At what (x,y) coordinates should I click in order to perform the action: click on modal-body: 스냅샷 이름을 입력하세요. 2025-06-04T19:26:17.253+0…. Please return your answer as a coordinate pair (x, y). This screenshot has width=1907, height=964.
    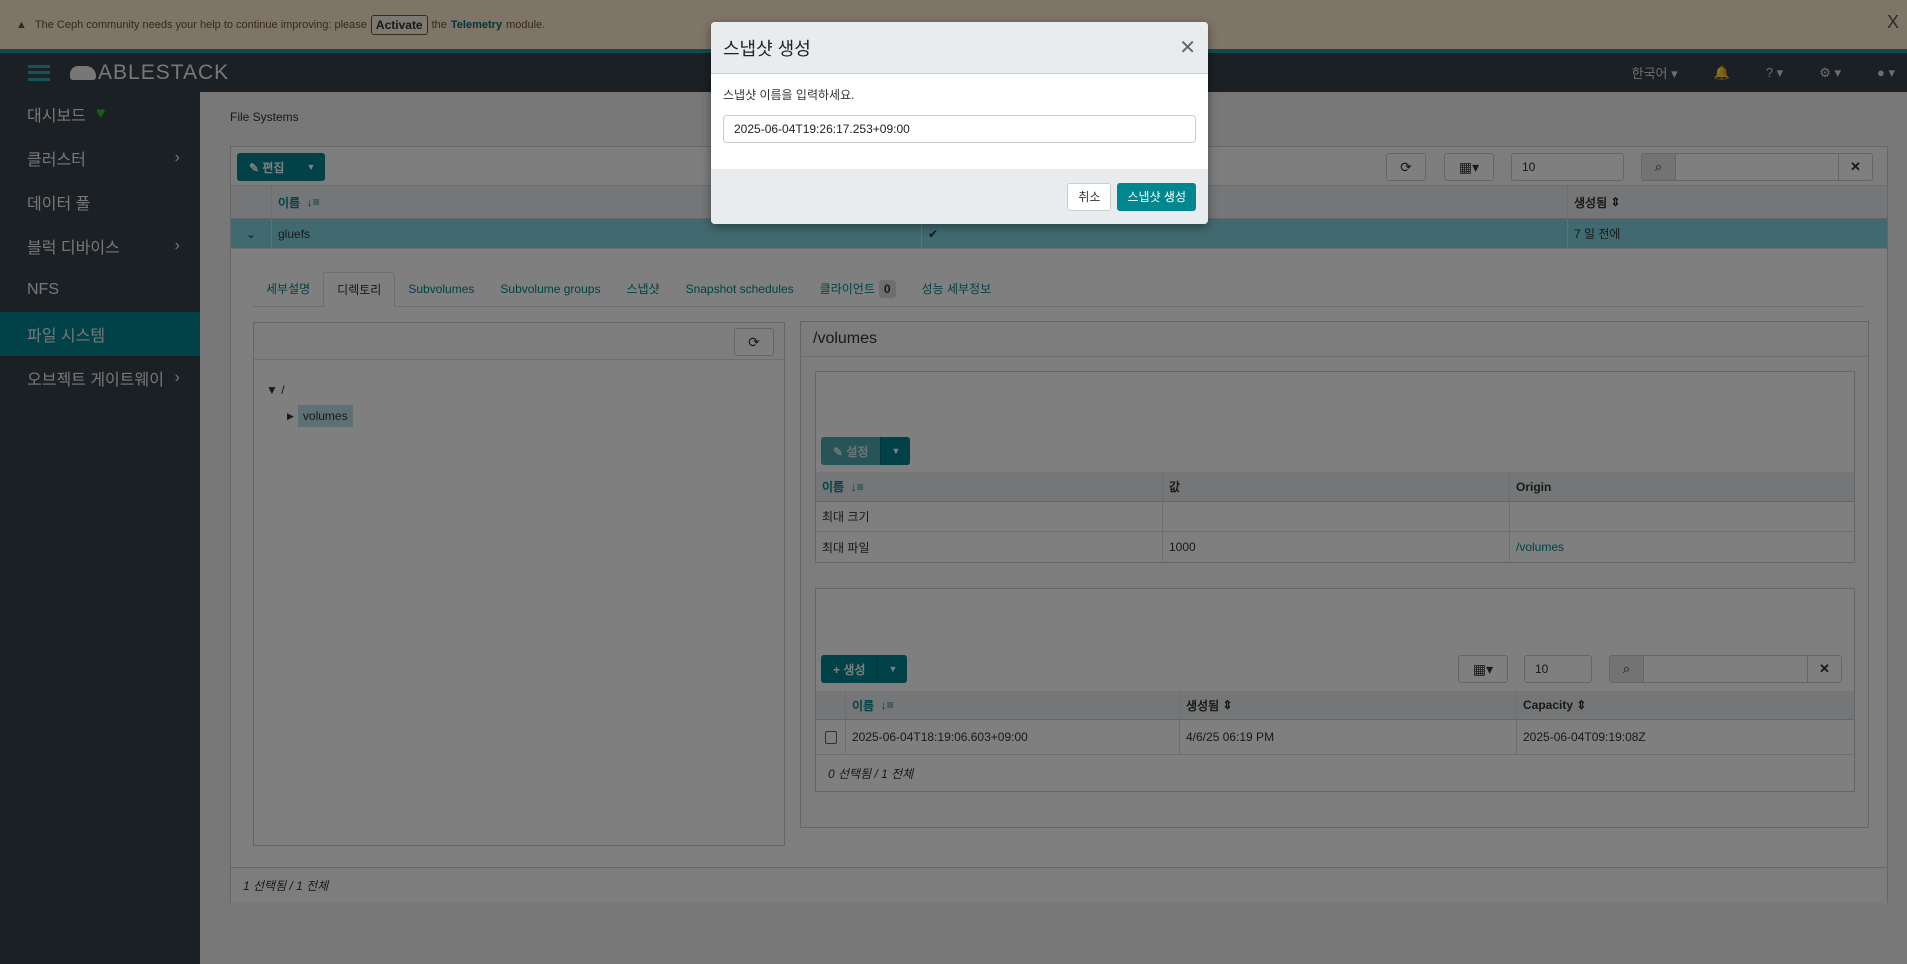
    Looking at the image, I should click on (959, 121).